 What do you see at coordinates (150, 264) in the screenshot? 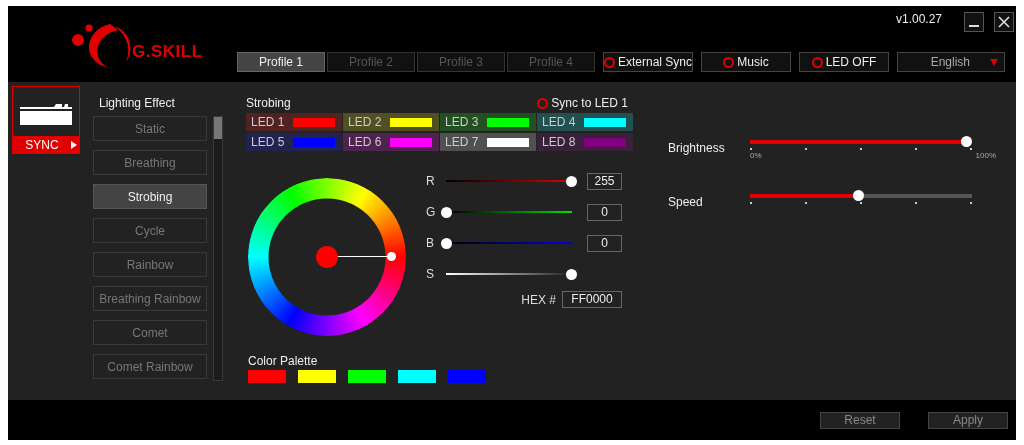
I see `effect-button: Rainbow` at bounding box center [150, 264].